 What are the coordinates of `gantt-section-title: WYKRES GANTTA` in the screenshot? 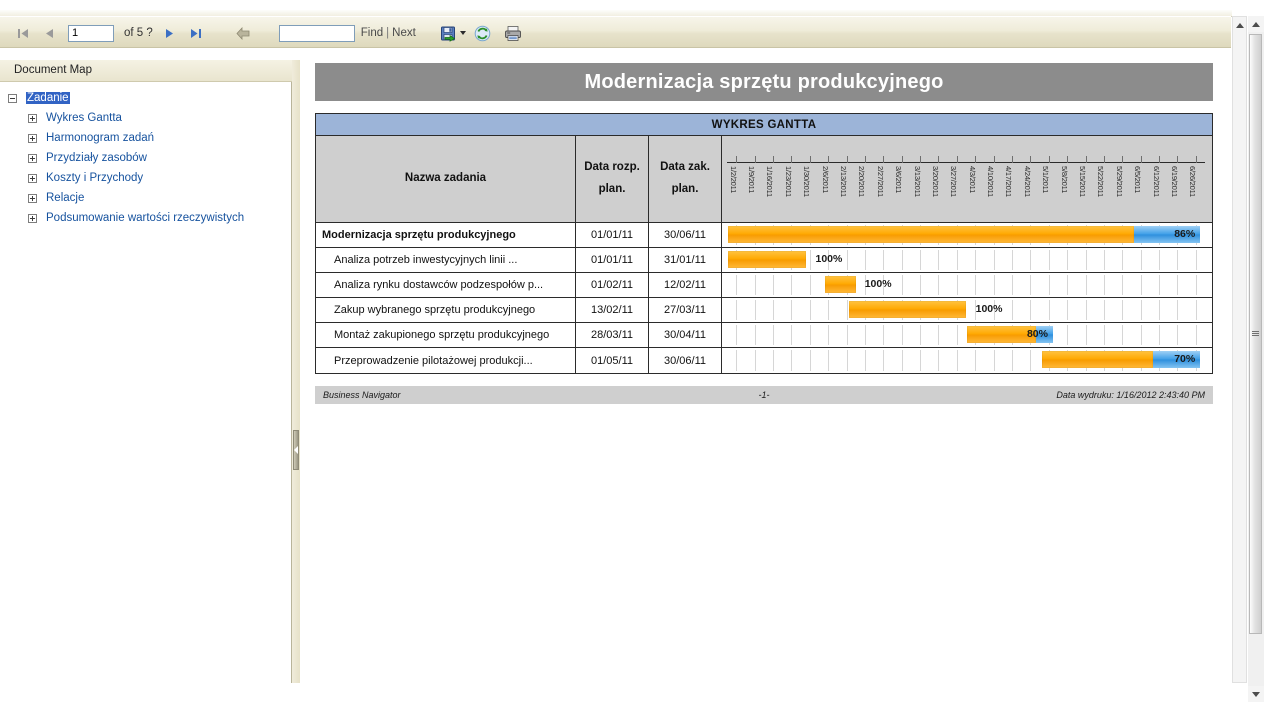 It's located at (764, 125).